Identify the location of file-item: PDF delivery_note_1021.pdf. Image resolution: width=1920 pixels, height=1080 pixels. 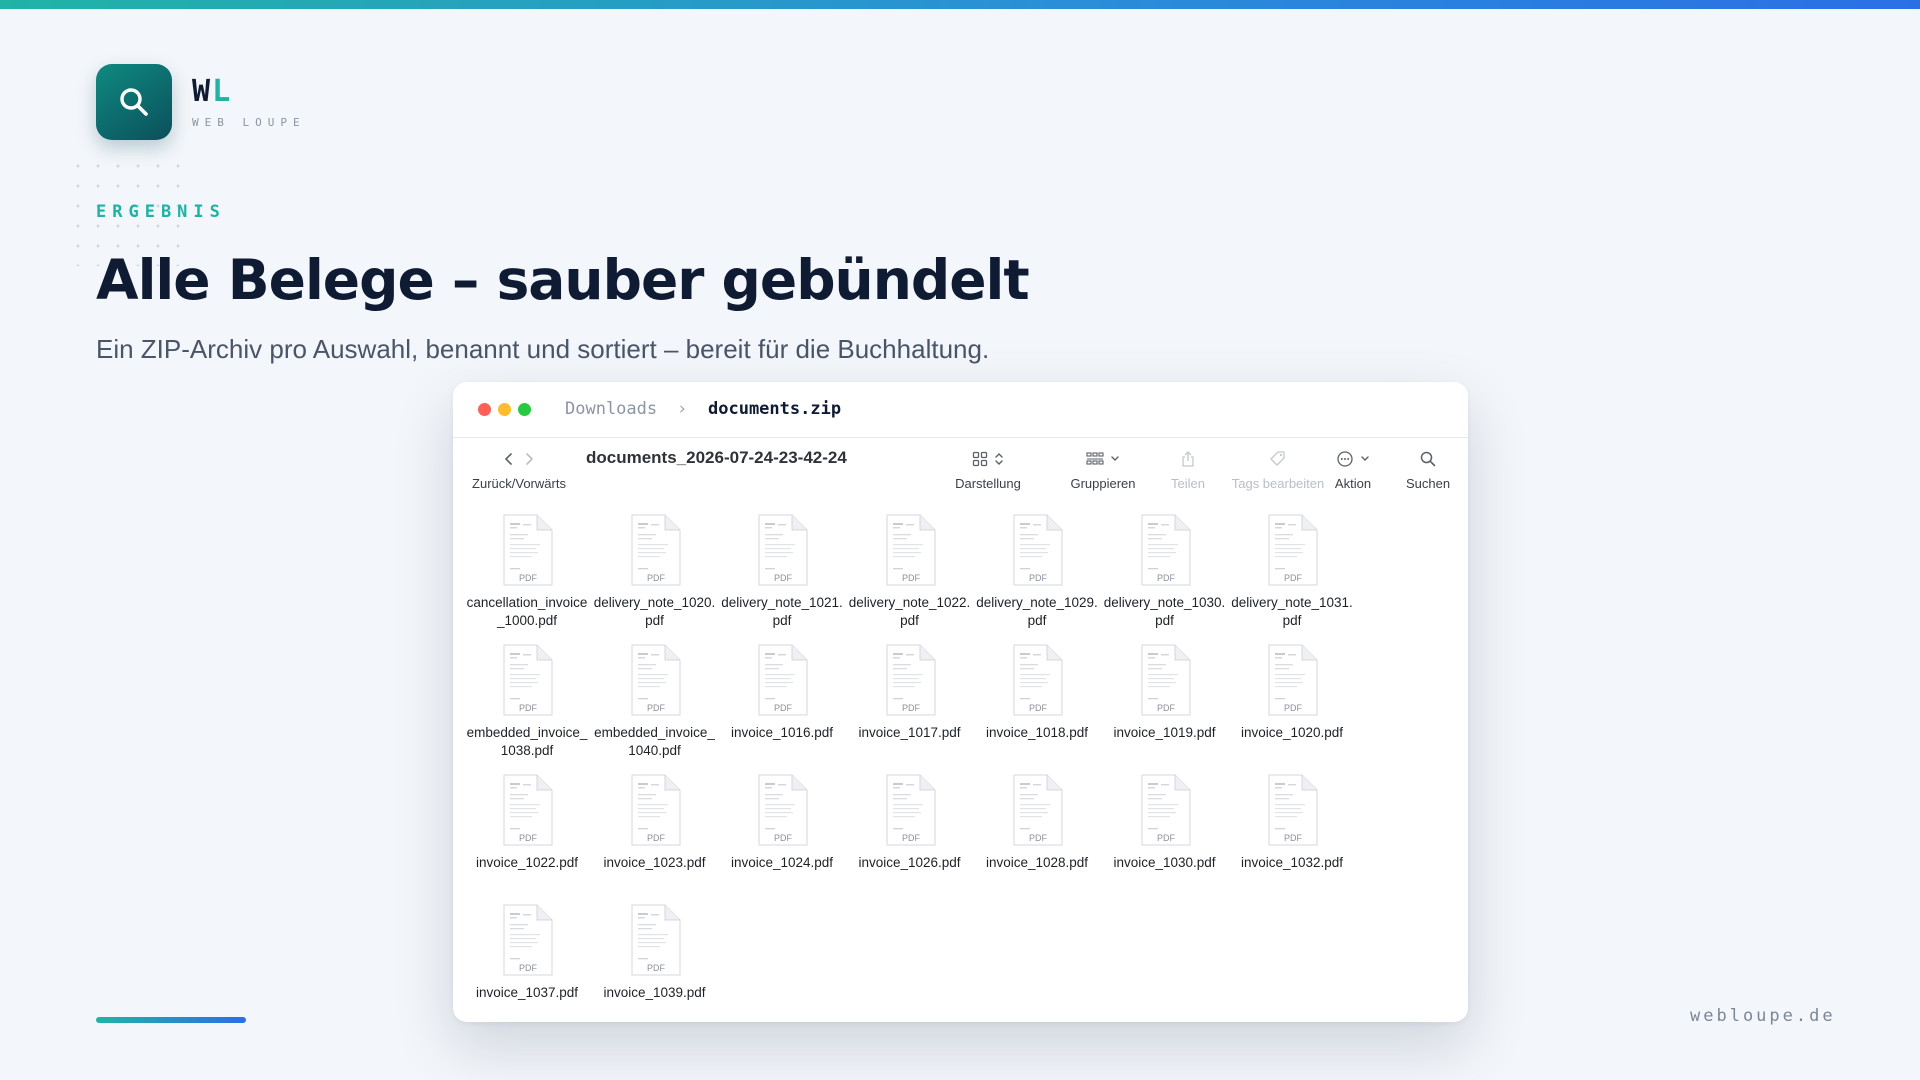
(782, 576).